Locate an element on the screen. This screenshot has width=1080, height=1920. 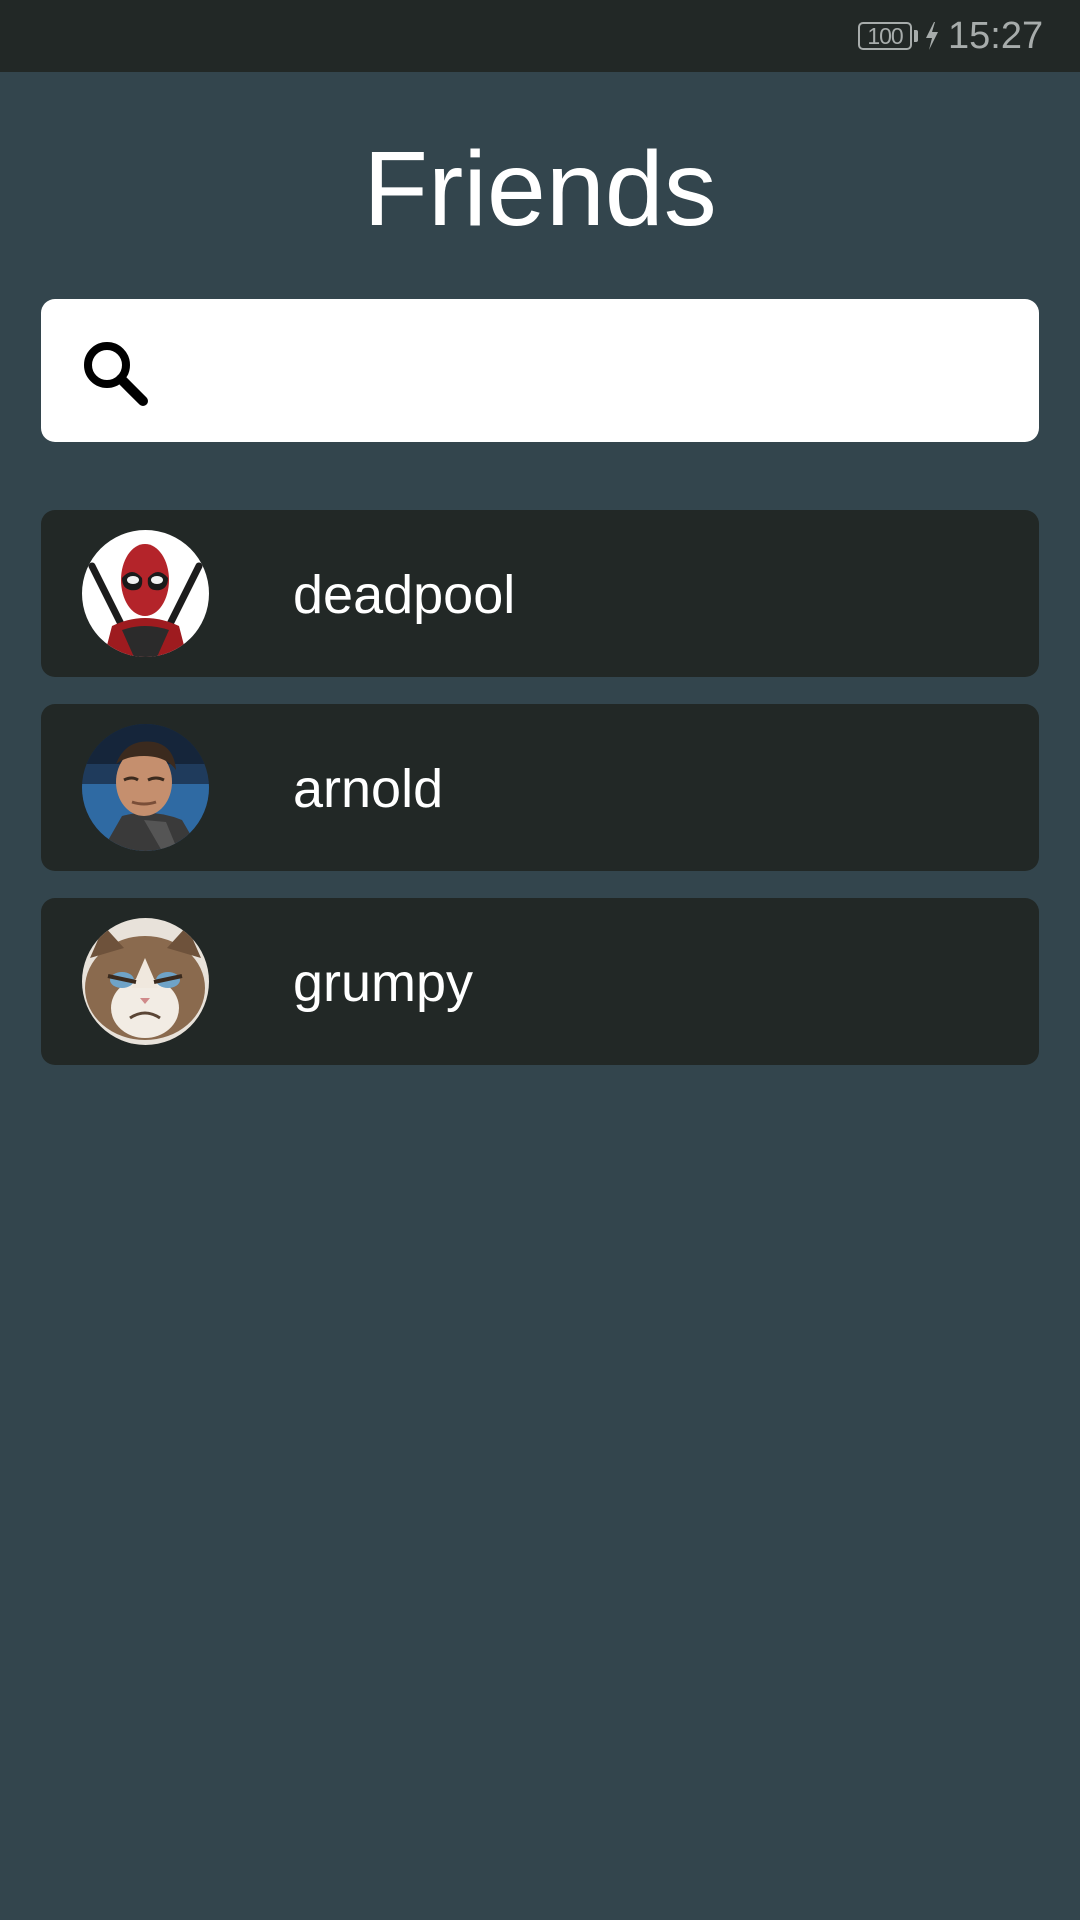
grumpy-cat-avatar is located at coordinates (145, 981).